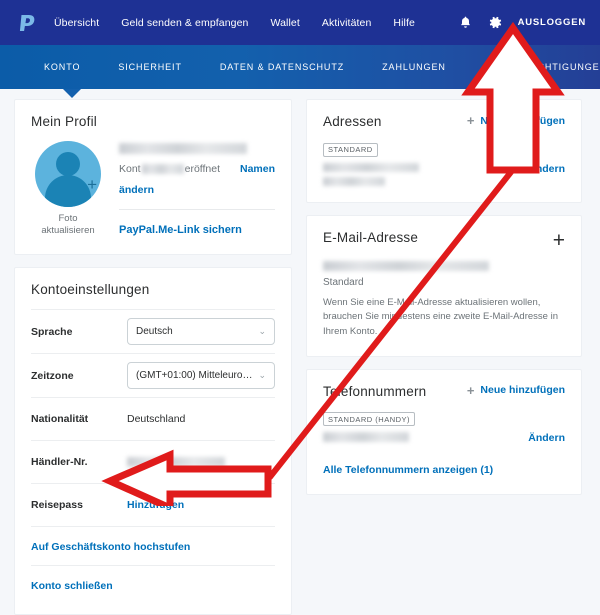 Image resolution: width=600 pixels, height=615 pixels. I want to click on merchant-id-redacted, so click(176, 462).